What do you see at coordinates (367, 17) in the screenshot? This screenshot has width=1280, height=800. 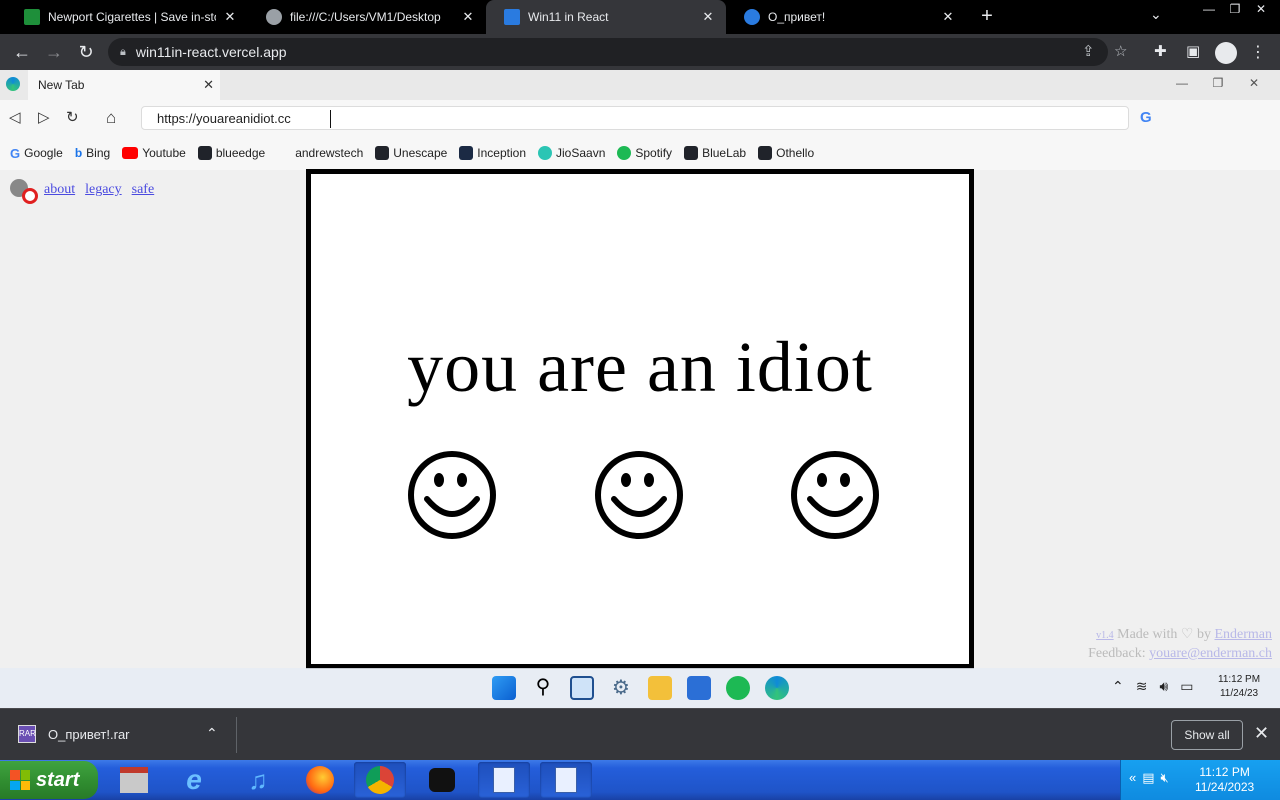 I see `tab-file-desktop: file:///C:/Users/VM1/Desktop ✕` at bounding box center [367, 17].